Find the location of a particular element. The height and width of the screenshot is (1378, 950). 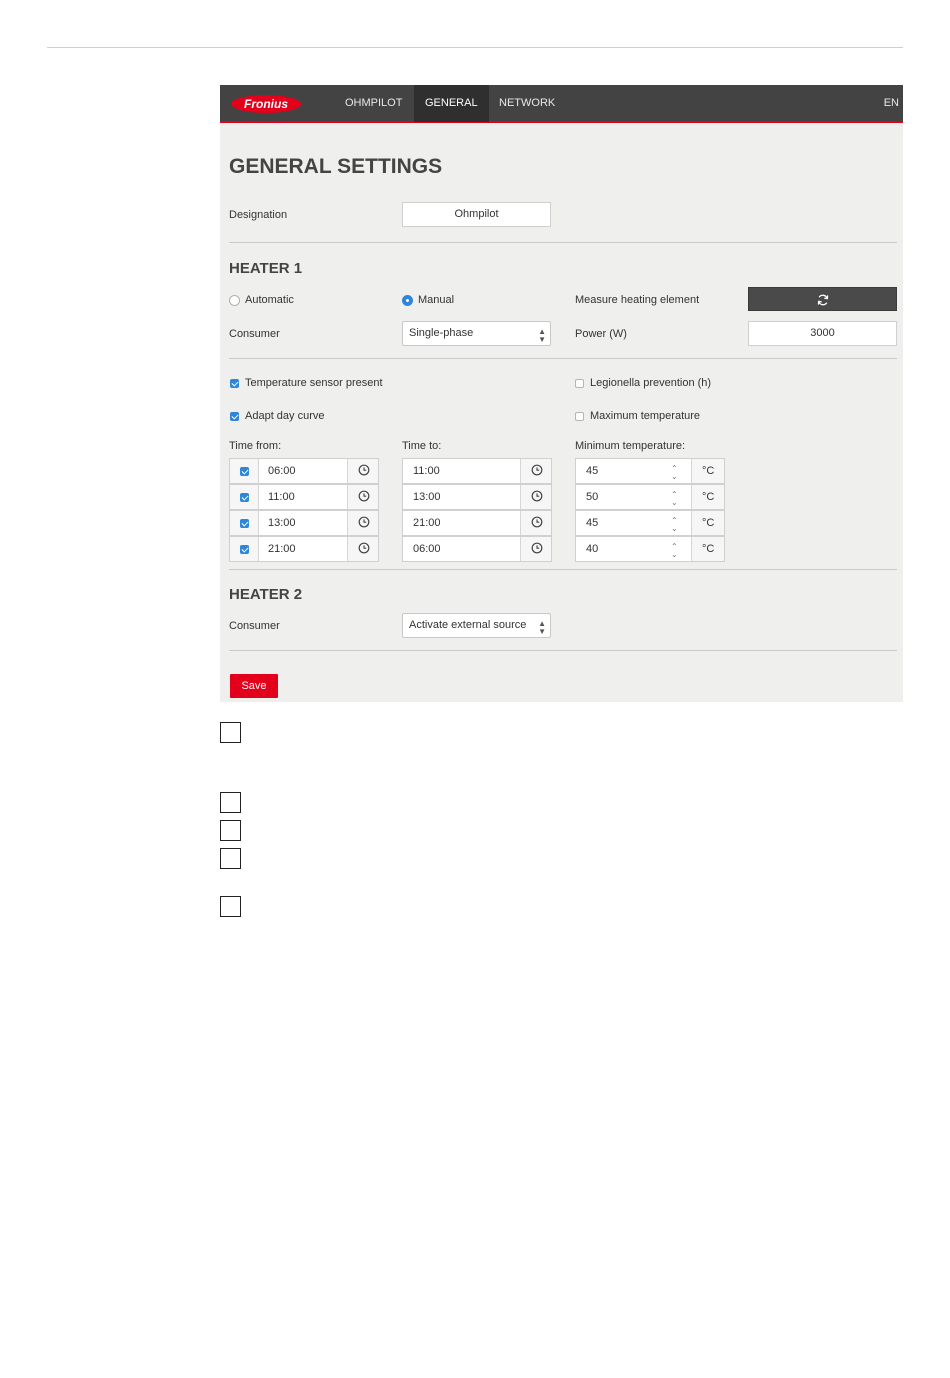

temperature-sensor-checkbox is located at coordinates (234, 383).